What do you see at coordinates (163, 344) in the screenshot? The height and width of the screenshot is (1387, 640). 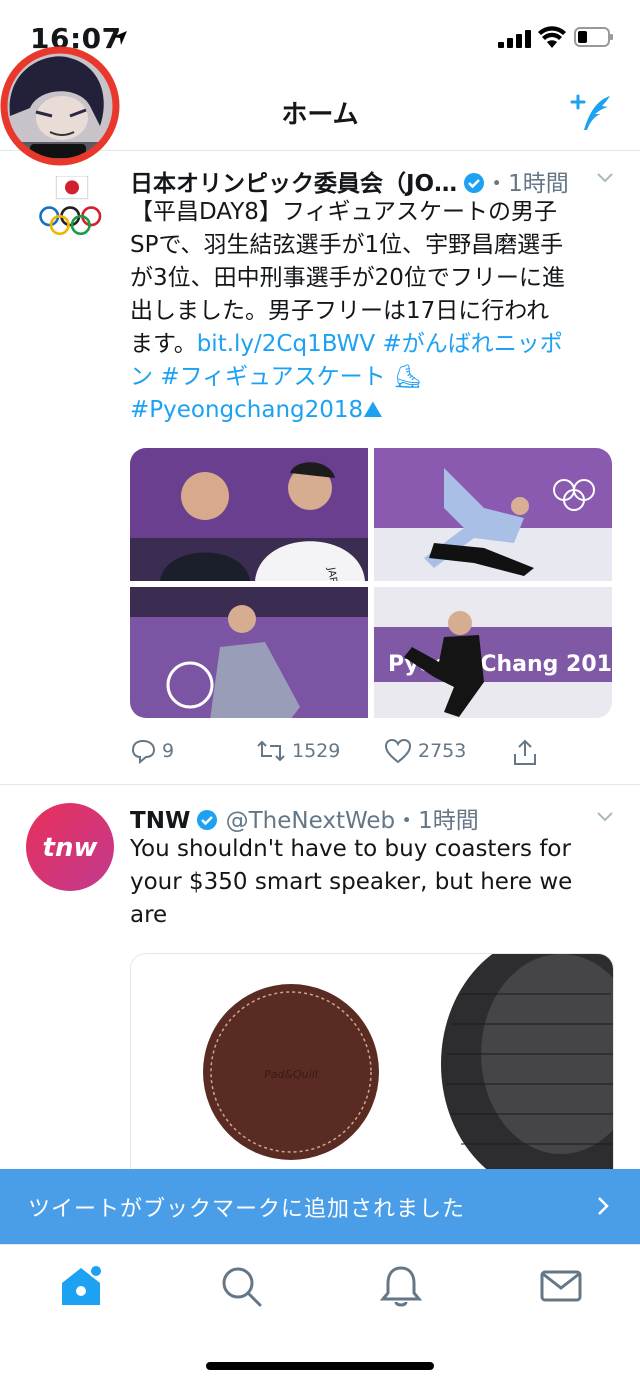 I see `tweet-text-line: ます。` at bounding box center [163, 344].